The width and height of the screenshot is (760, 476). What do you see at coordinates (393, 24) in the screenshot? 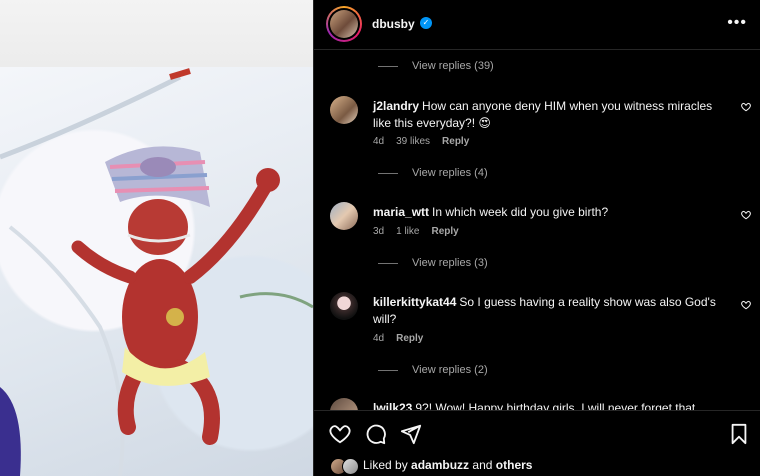
I see `author-username: dbusby` at bounding box center [393, 24].